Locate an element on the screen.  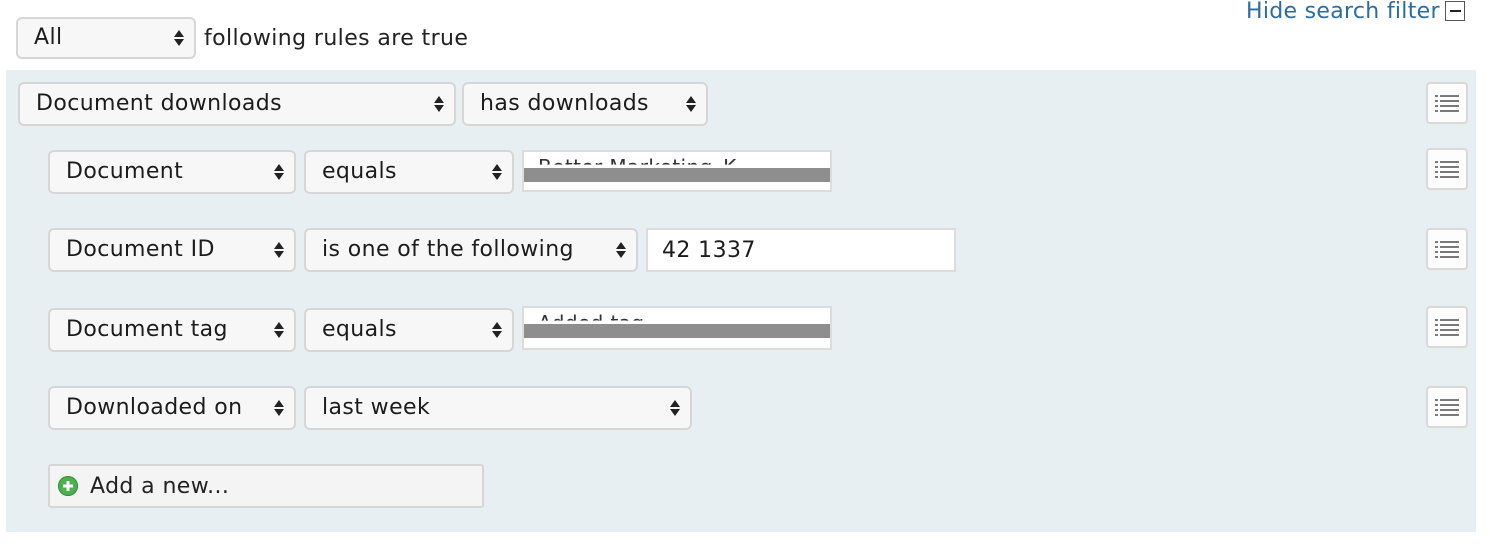
match-mode-select: All is located at coordinates (106, 38).